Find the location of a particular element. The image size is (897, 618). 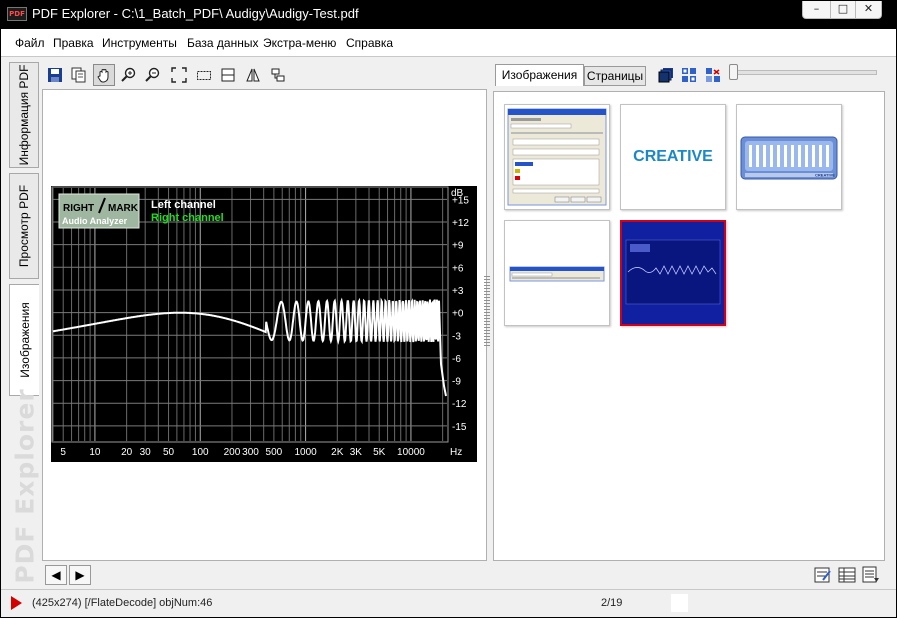

frequency-graph-preview is located at coordinates (673, 273).